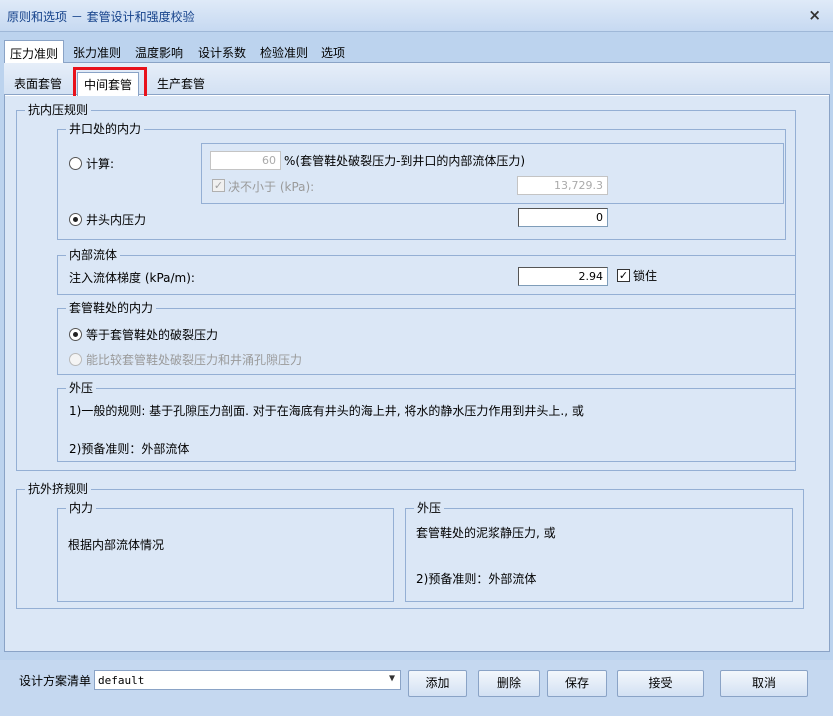  What do you see at coordinates (645, 276) in the screenshot?
I see `lock-label: 锁住` at bounding box center [645, 276].